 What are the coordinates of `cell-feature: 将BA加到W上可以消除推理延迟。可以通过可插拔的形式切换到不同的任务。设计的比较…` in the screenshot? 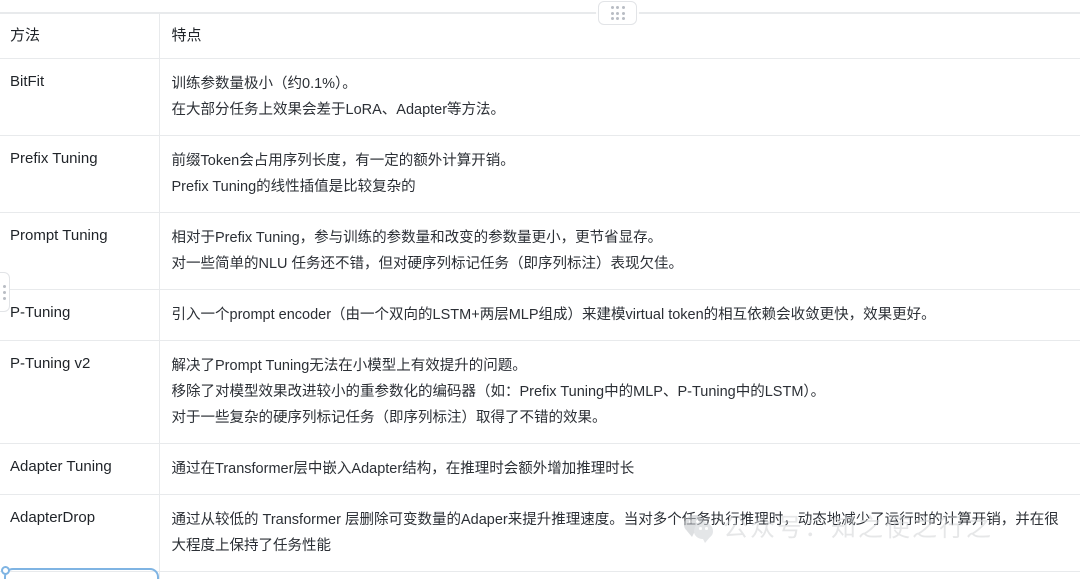 It's located at (619, 575).